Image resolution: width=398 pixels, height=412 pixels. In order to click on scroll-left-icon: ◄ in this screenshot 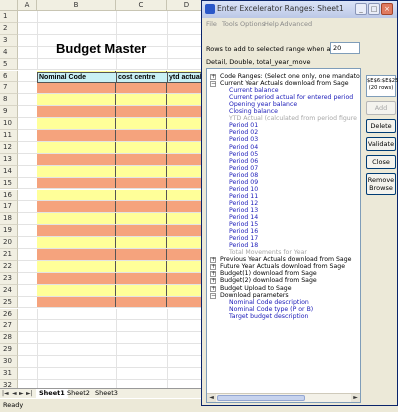, I will do `click(211, 398)`.